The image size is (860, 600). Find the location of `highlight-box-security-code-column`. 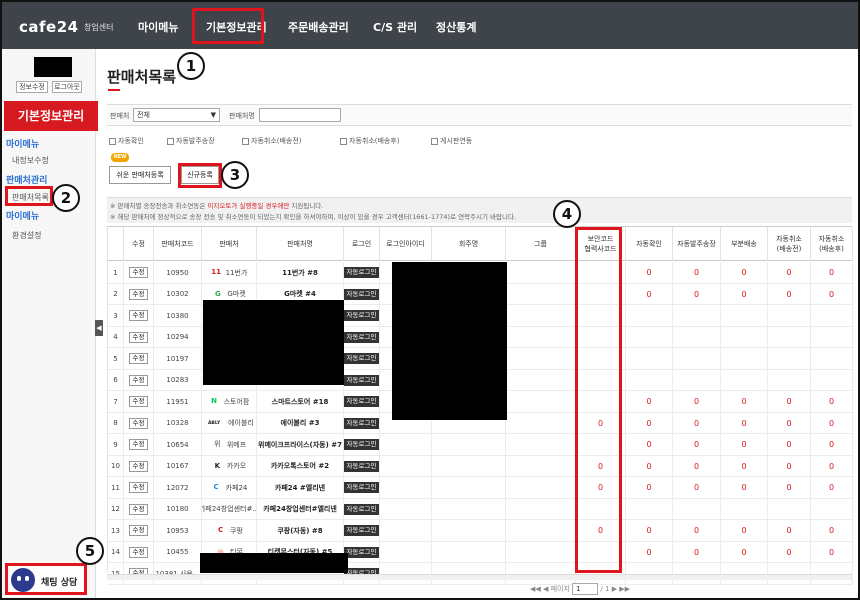

highlight-box-security-code-column is located at coordinates (598, 400).